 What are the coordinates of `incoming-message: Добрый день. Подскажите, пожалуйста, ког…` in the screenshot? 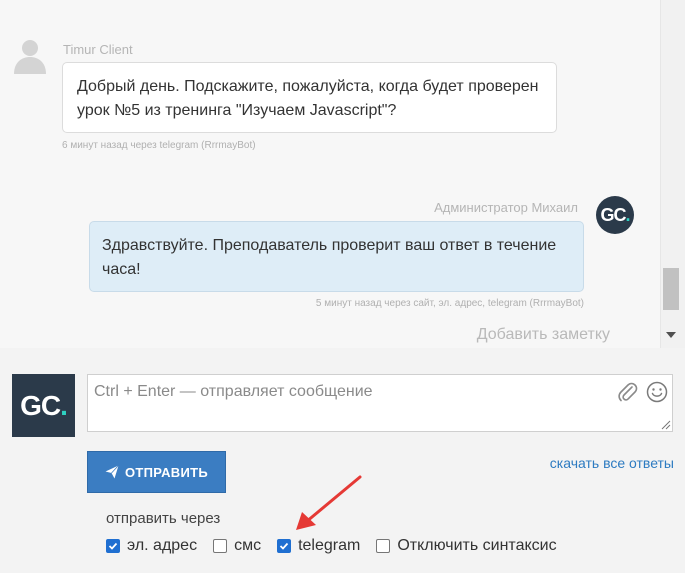 It's located at (309, 97).